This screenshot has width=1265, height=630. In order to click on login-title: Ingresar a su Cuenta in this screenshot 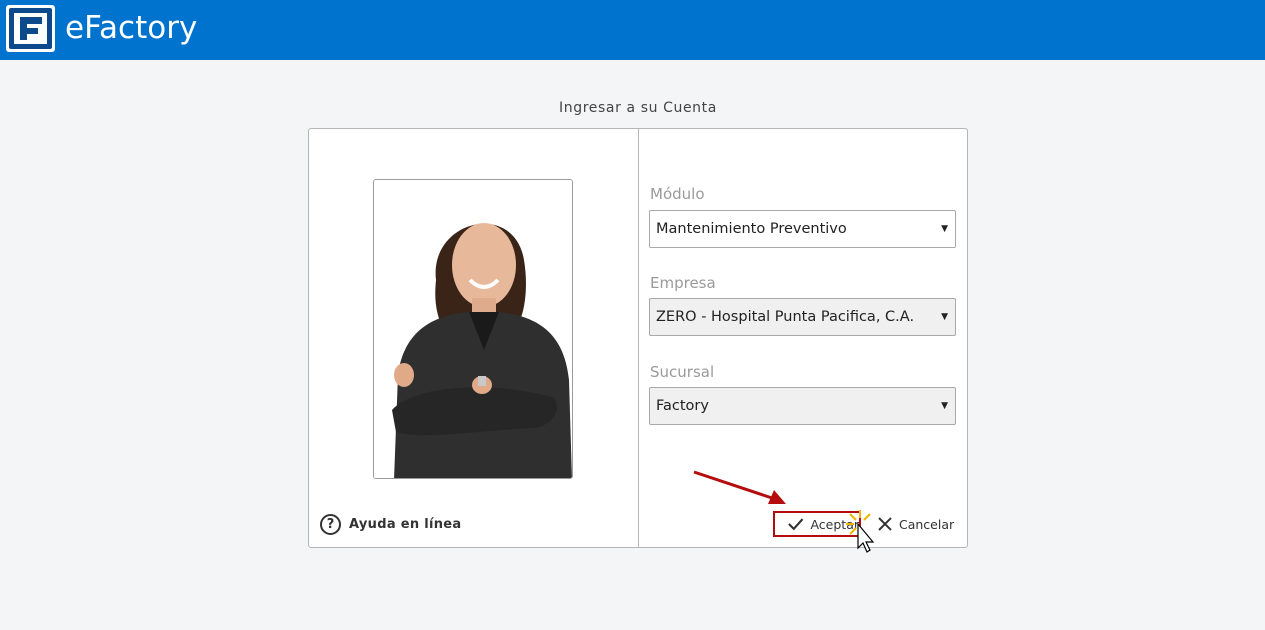, I will do `click(638, 108)`.